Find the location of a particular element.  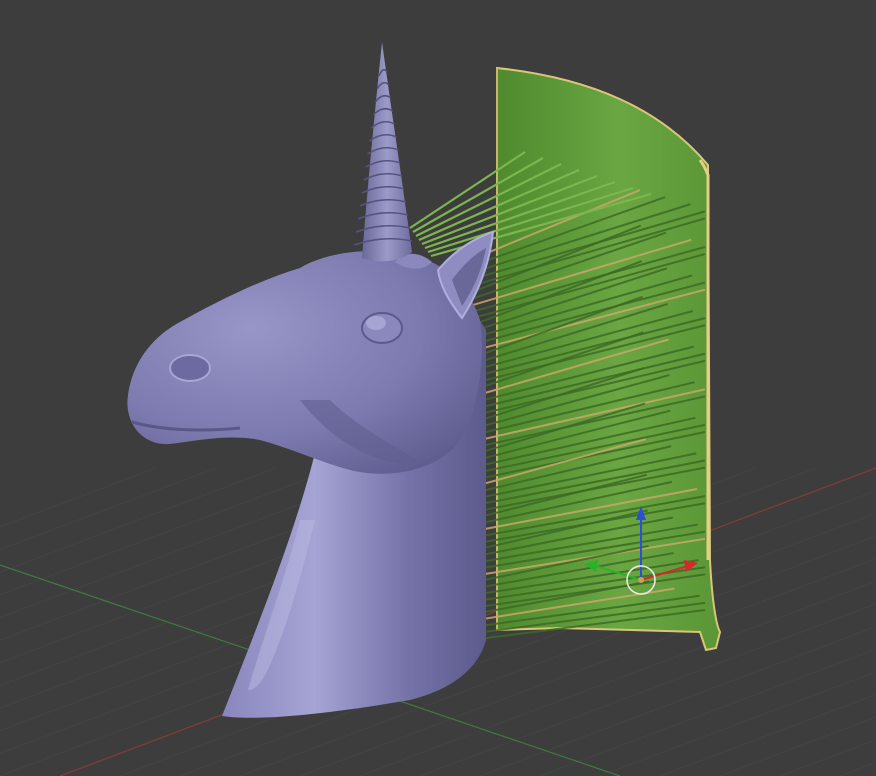

object-origin-dot is located at coordinates (641, 580).